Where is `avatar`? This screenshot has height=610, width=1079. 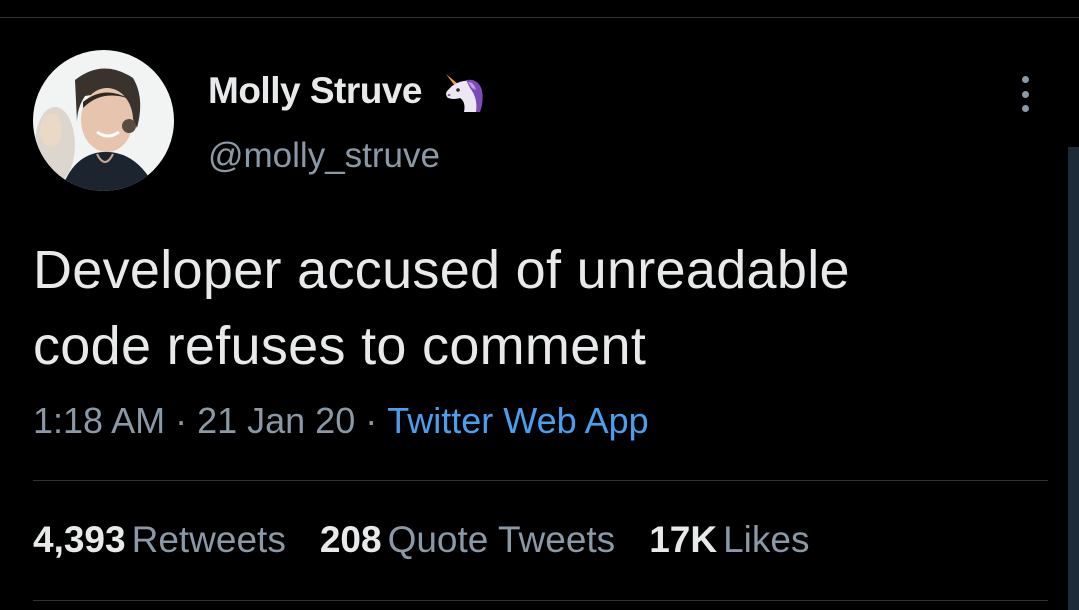
avatar is located at coordinates (103, 120).